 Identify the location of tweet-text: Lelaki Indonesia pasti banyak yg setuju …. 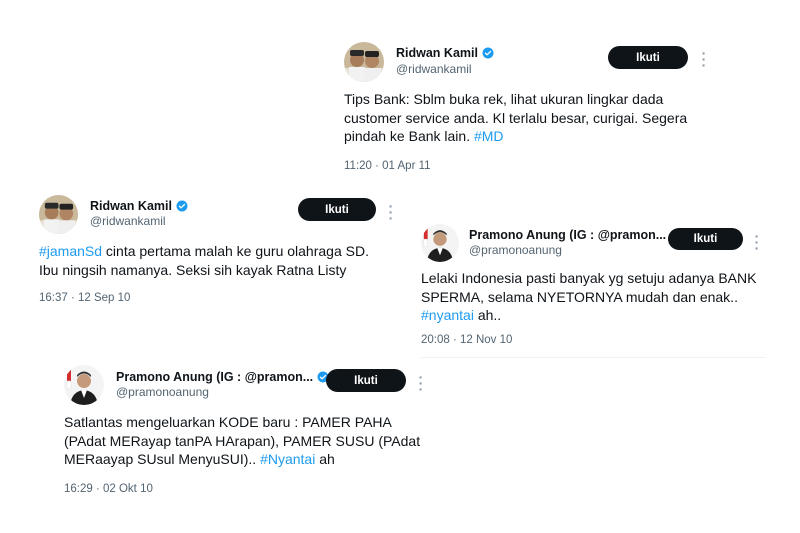
(606, 297).